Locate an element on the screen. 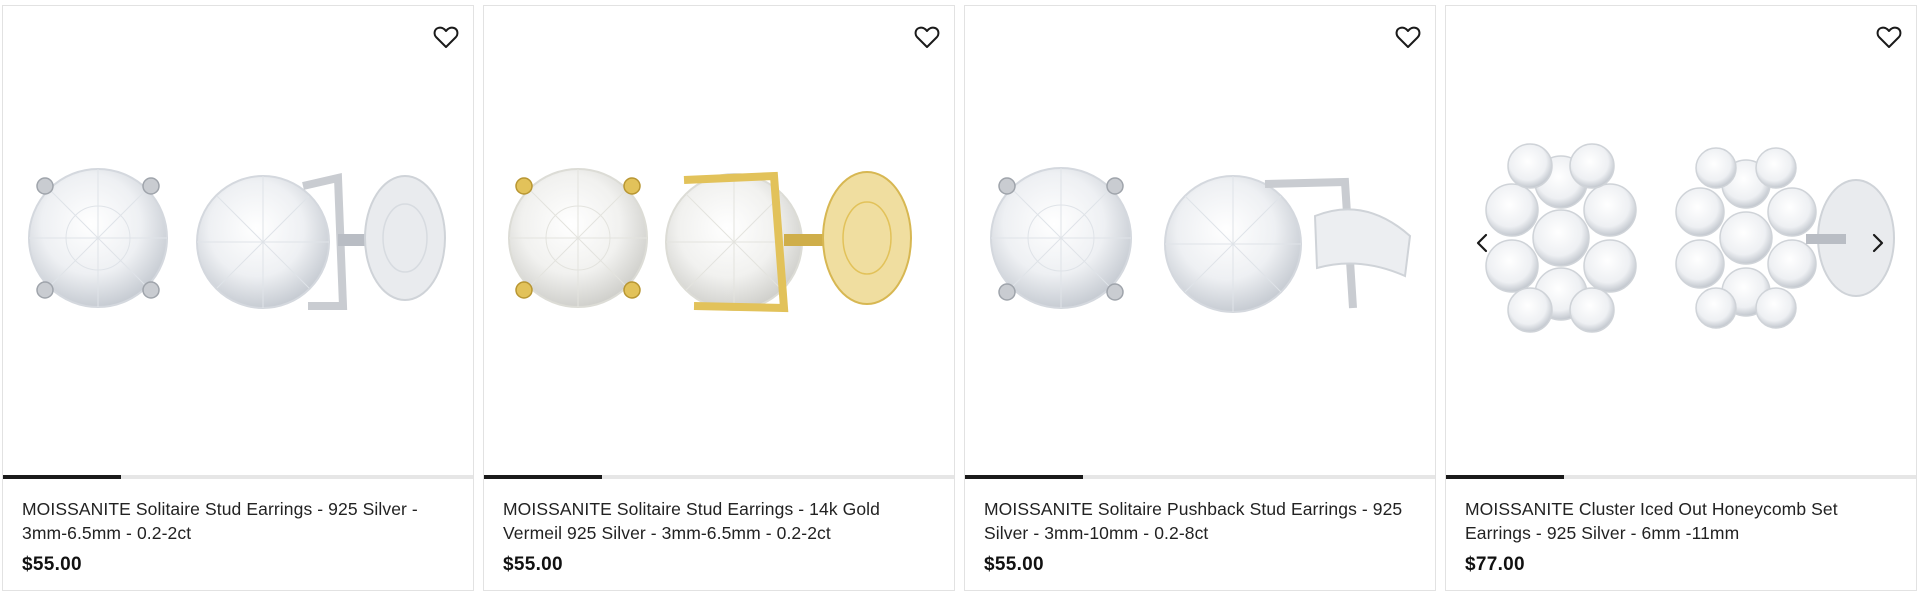  pushback-stud-earrings-image is located at coordinates (1201, 240).